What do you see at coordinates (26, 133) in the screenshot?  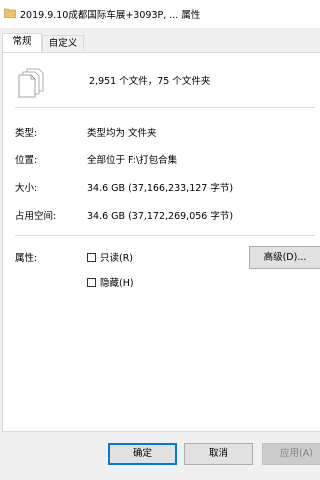 I see `type-label: 类型:` at bounding box center [26, 133].